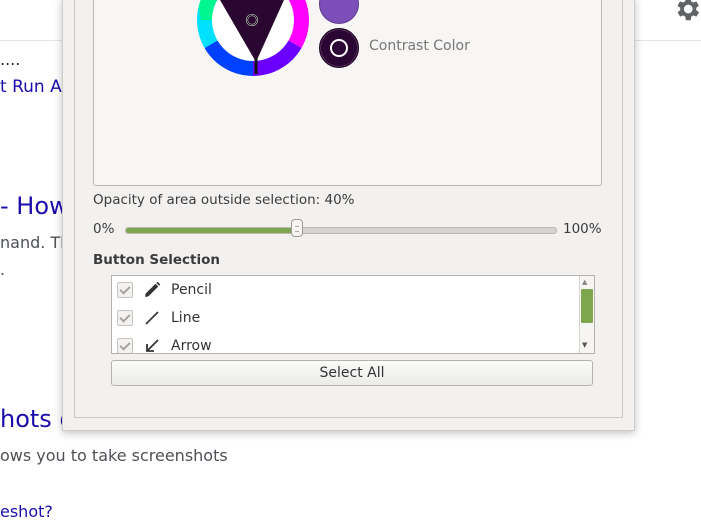 This screenshot has width=701, height=521. I want to click on opacity-min-label: 0%, so click(104, 229).